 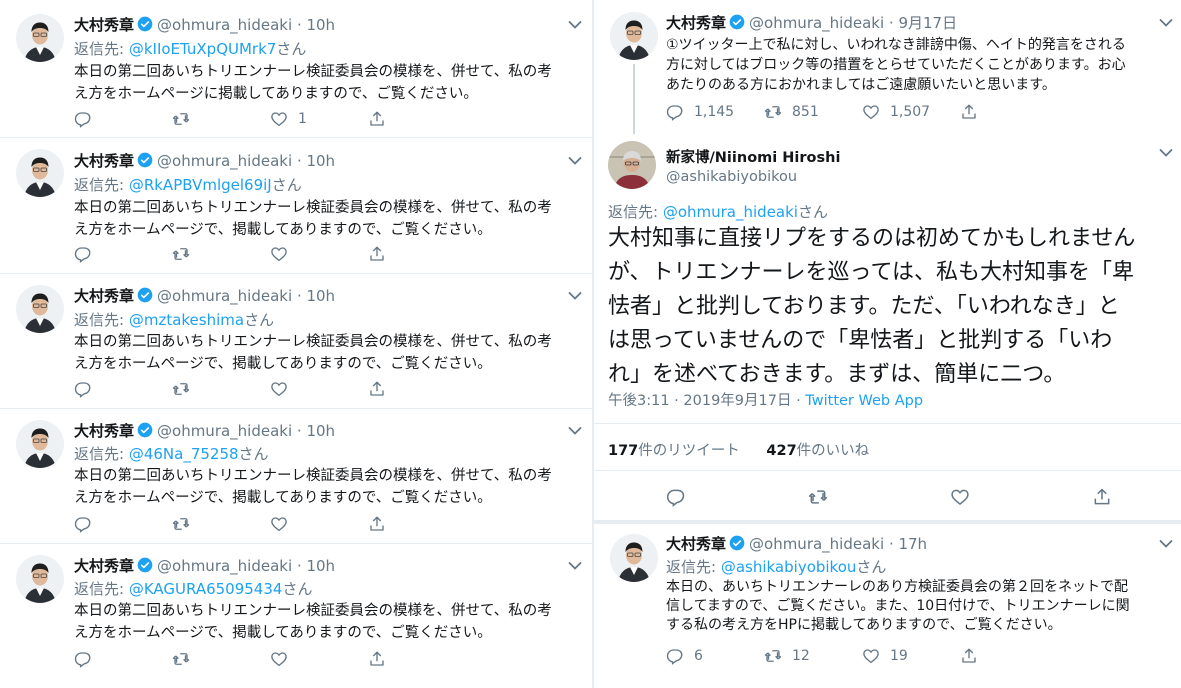 I want to click on like-button: 1, so click(x=319, y=119).